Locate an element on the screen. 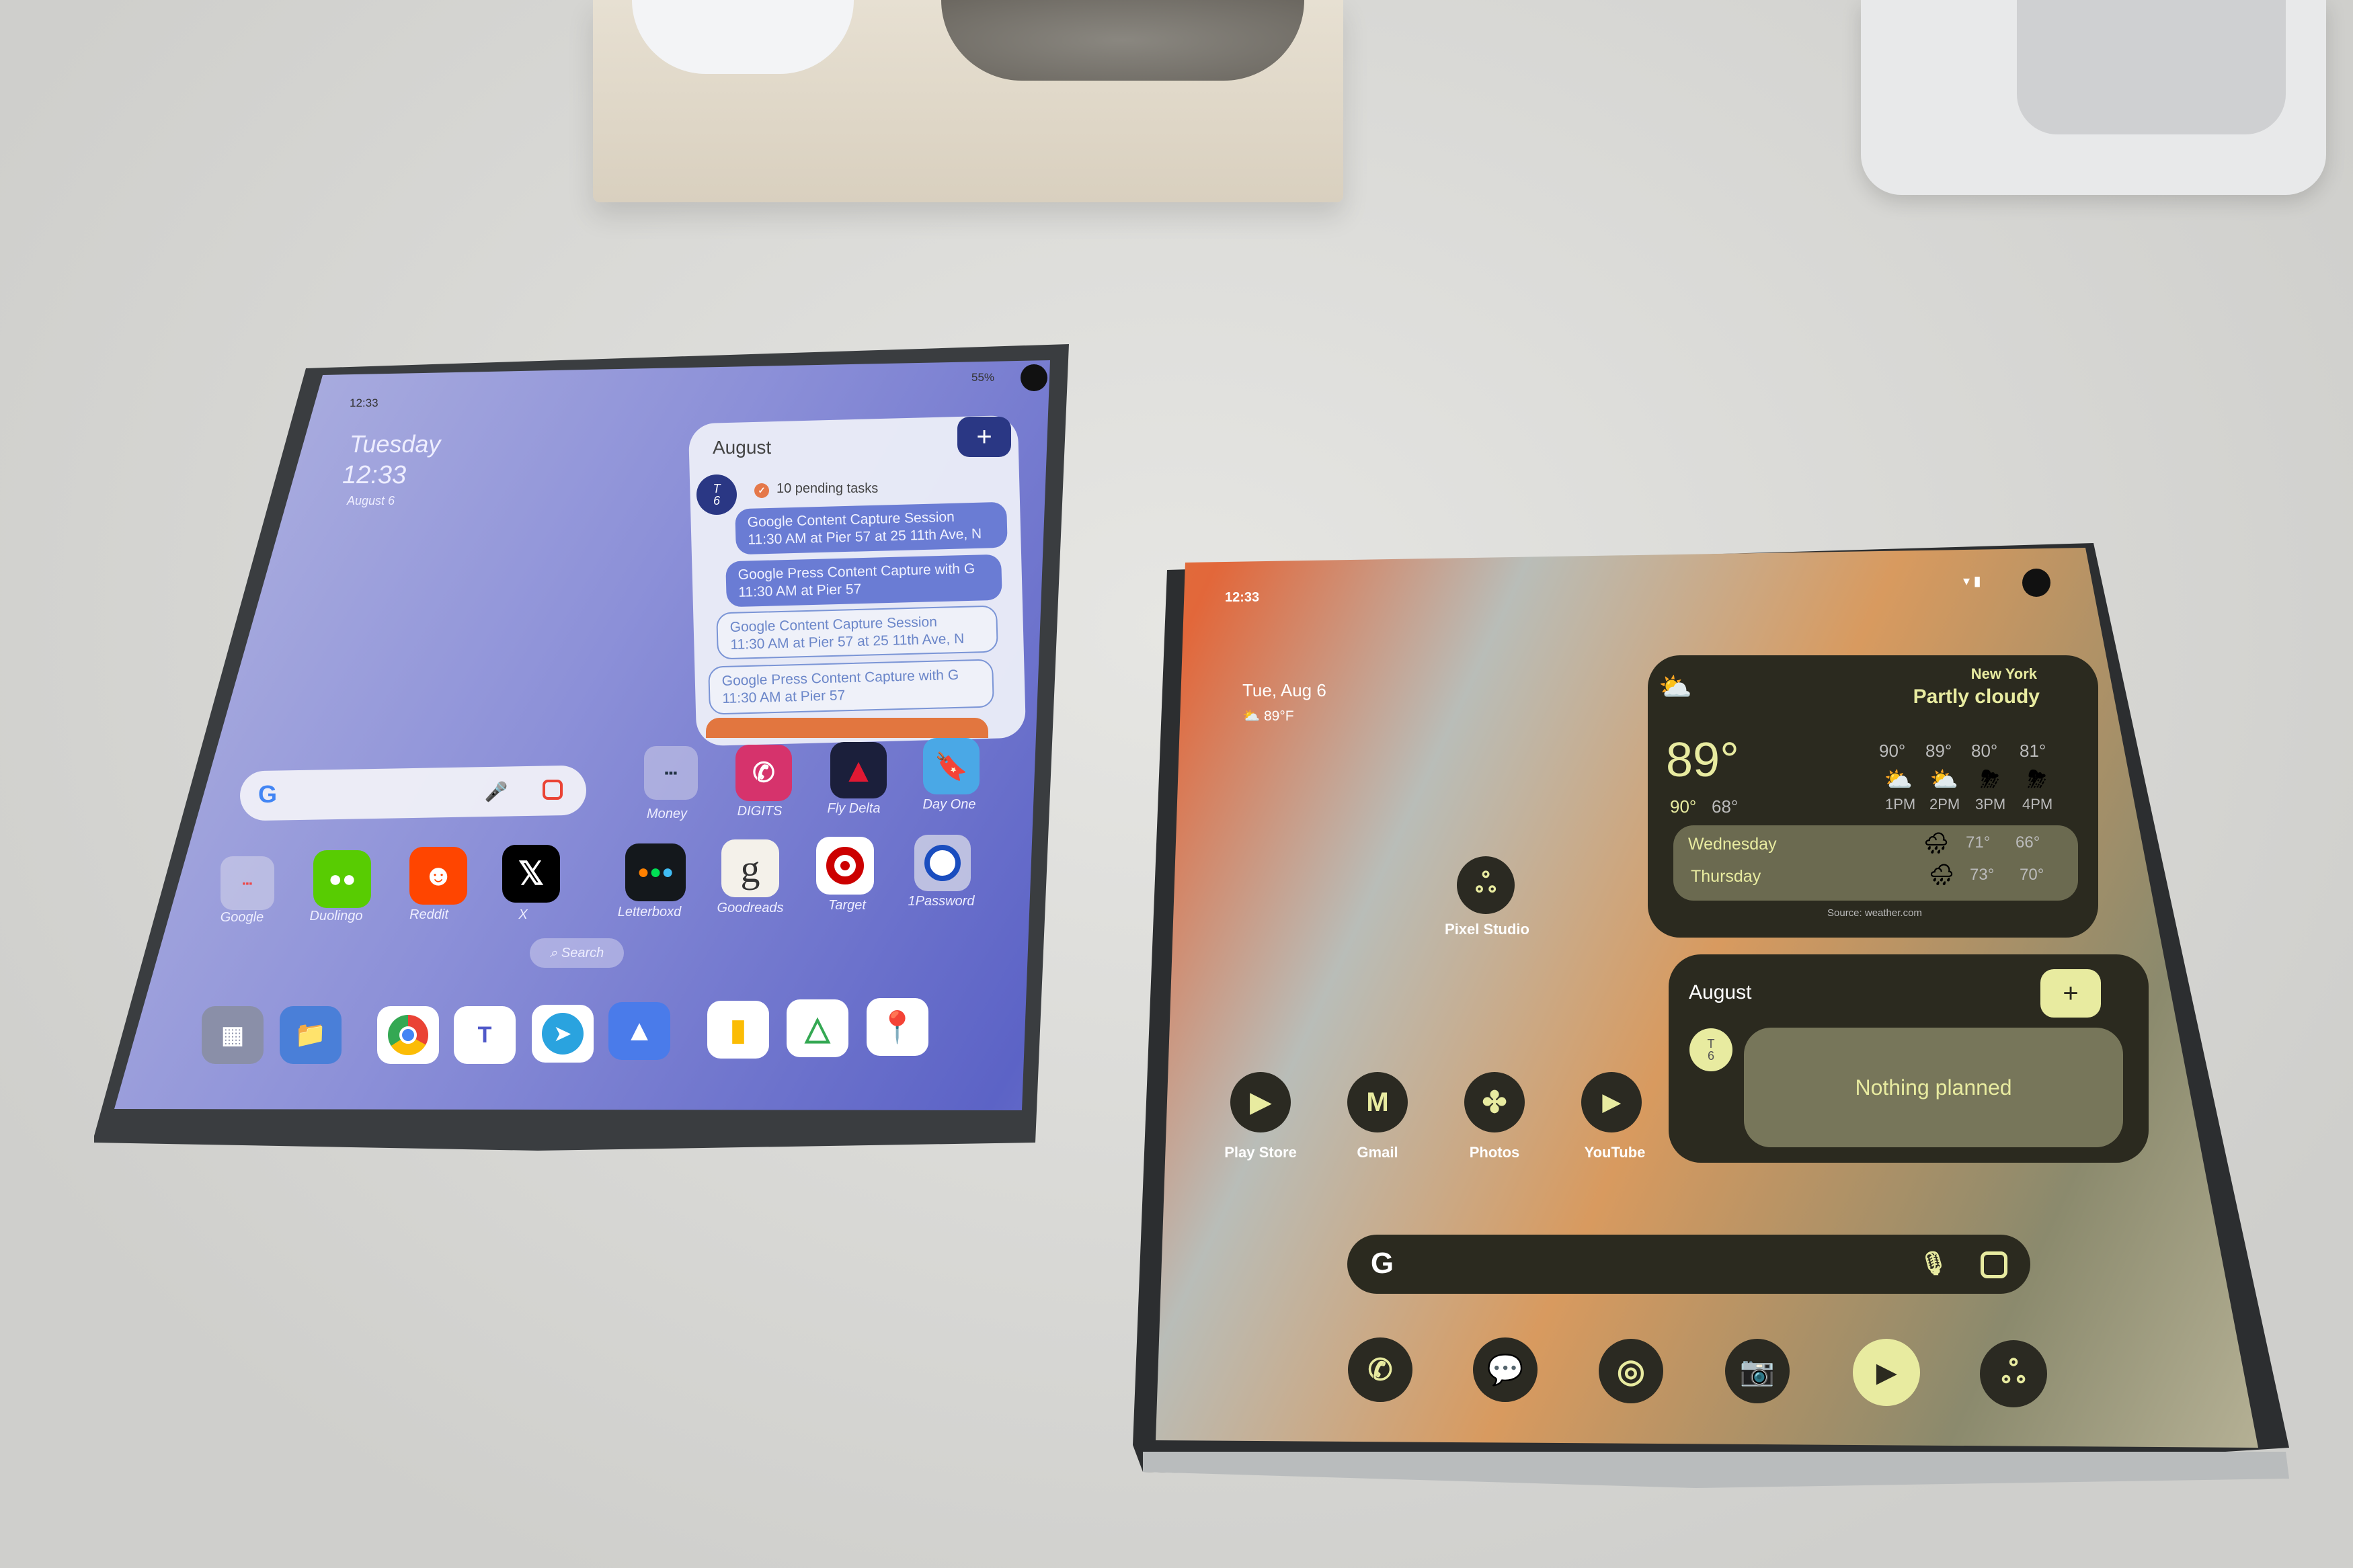 This screenshot has width=2353, height=1568. search-icon: ⌕ is located at coordinates (553, 952).